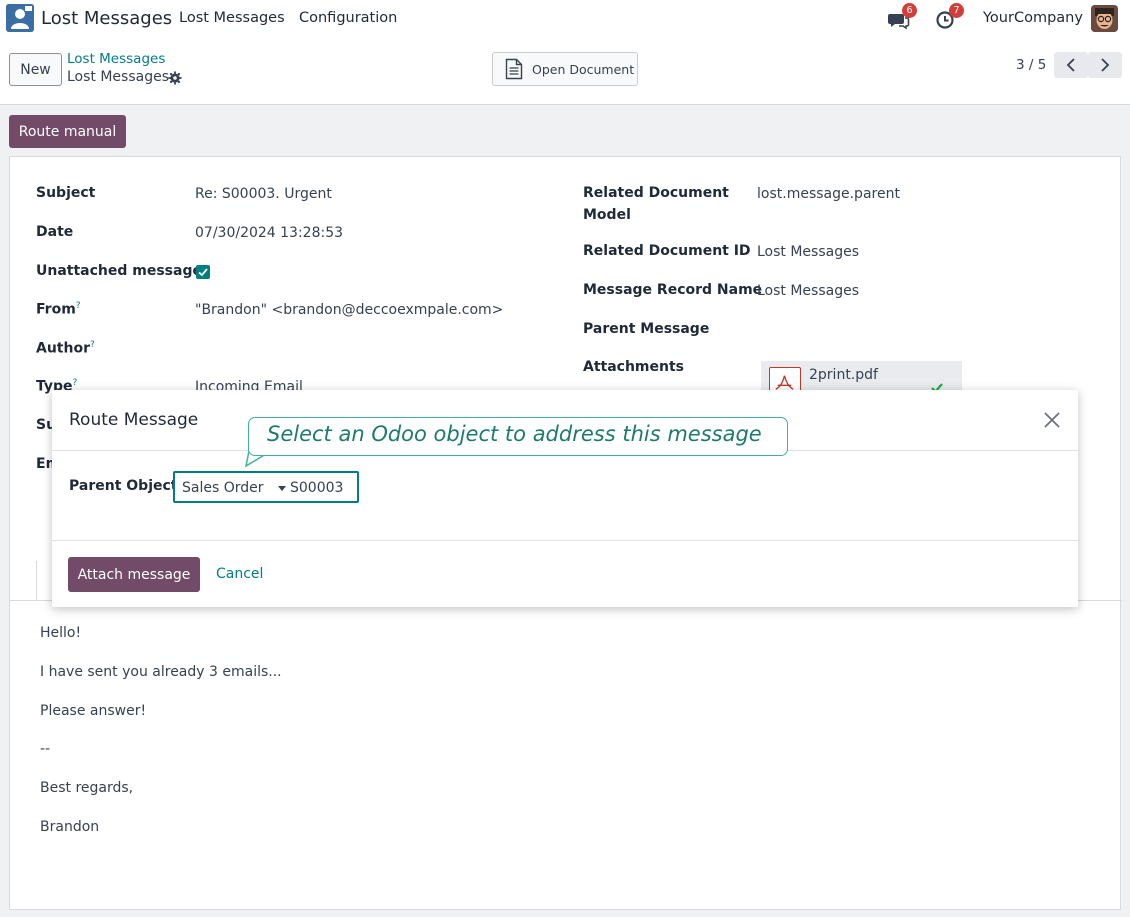 The image size is (1130, 917). I want to click on unattached-label: Unattached message, so click(119, 271).